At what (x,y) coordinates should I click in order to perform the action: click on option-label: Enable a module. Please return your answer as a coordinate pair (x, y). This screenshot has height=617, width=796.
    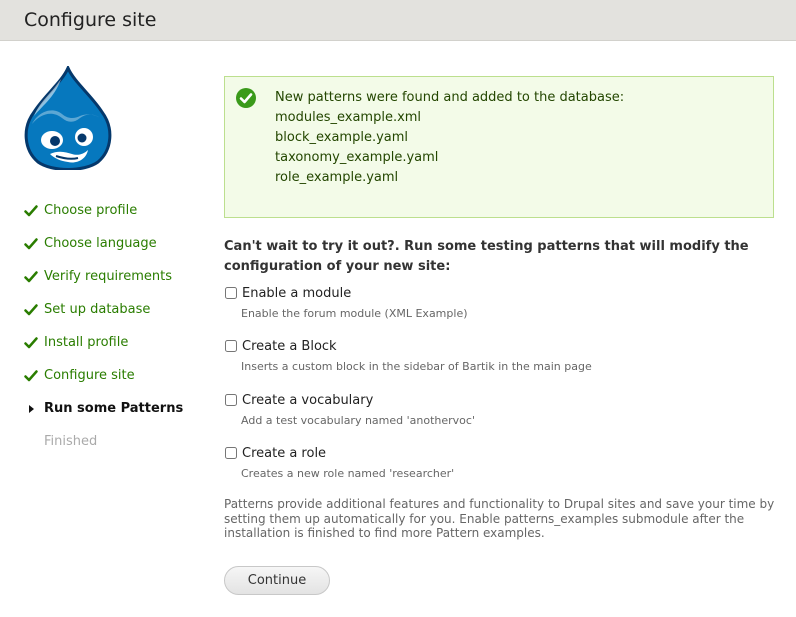
    Looking at the image, I should click on (297, 293).